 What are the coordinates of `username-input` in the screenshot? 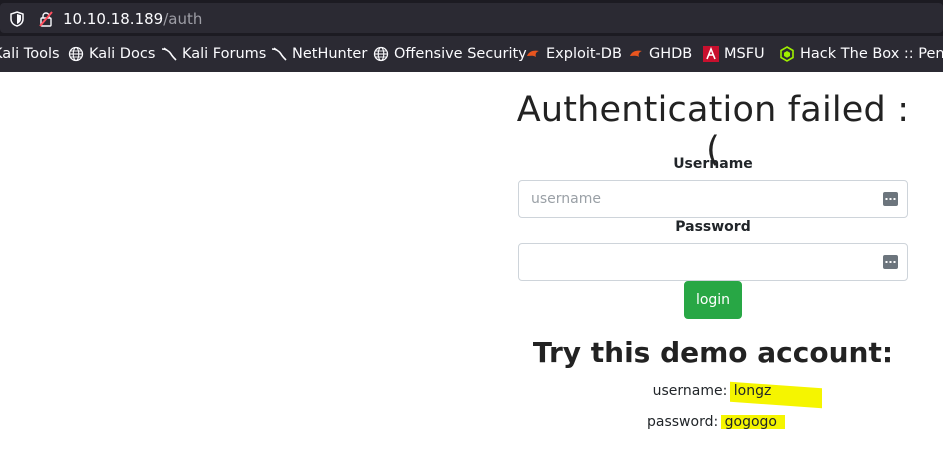 It's located at (713, 199).